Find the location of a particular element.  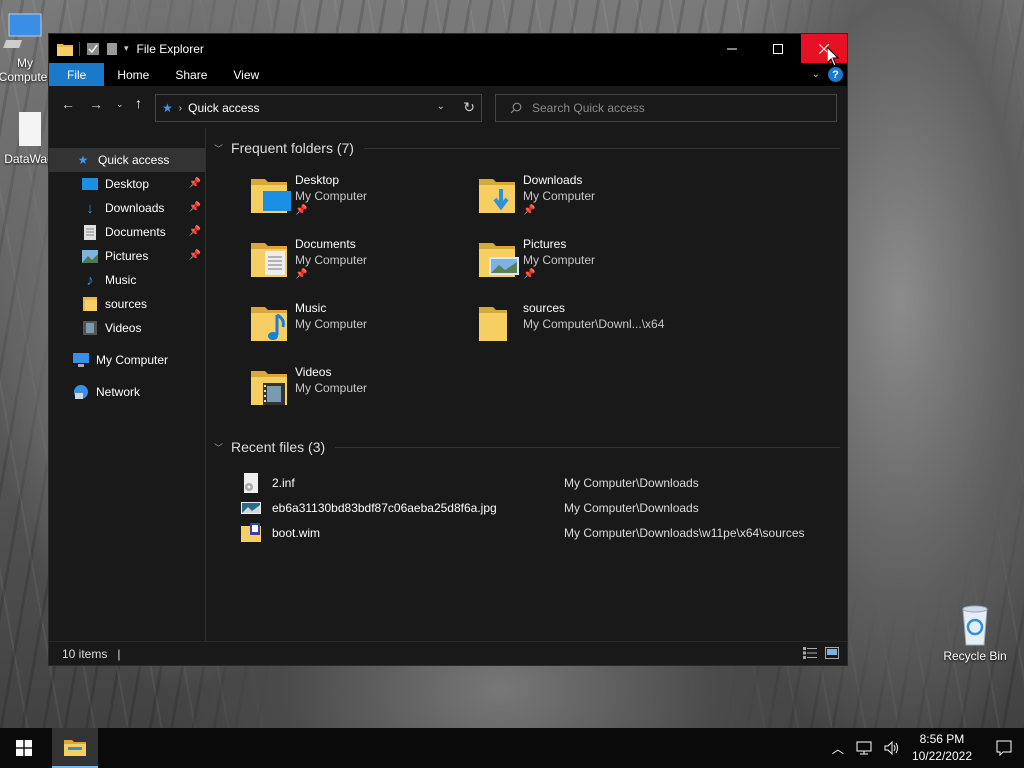

recent-files-header: ﹀ Recent files (3) is located at coordinates (527, 447).